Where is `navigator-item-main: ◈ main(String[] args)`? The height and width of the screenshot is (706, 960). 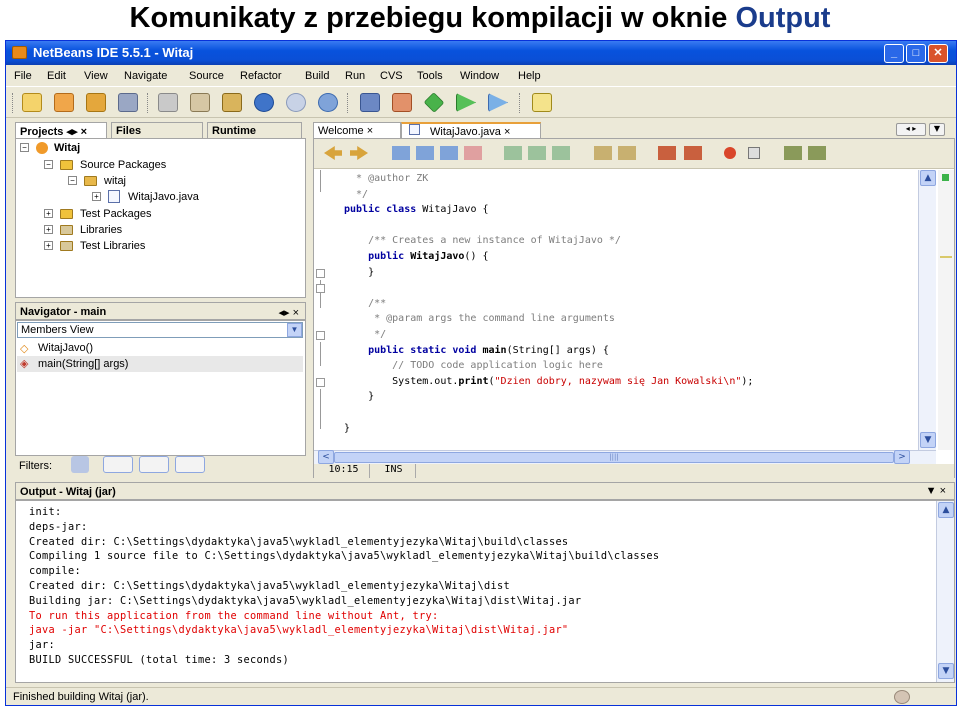
navigator-item-main: ◈ main(String[] args) is located at coordinates (160, 364).